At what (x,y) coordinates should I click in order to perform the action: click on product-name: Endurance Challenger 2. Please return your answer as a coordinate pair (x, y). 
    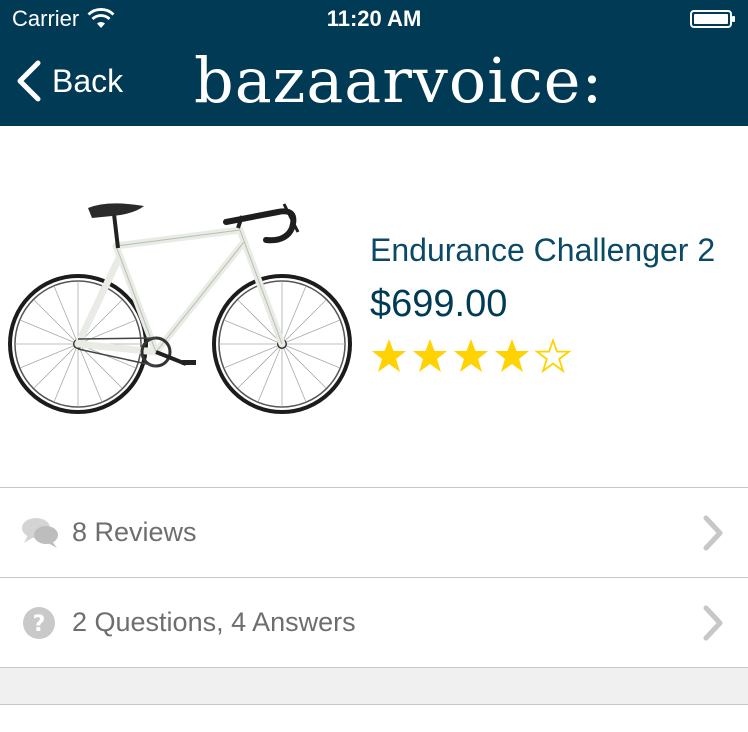
    Looking at the image, I should click on (543, 250).